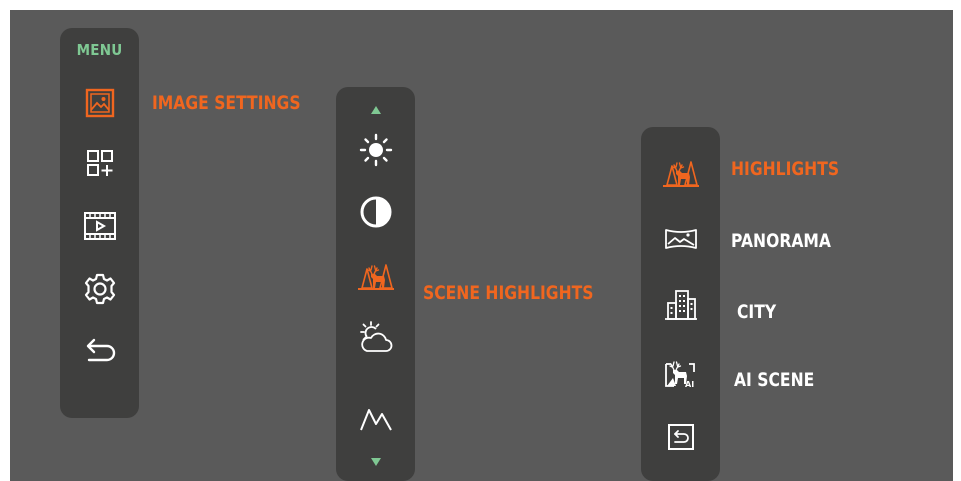 Image resolution: width=961 pixels, height=481 pixels. I want to click on contrast-icon, so click(375, 212).